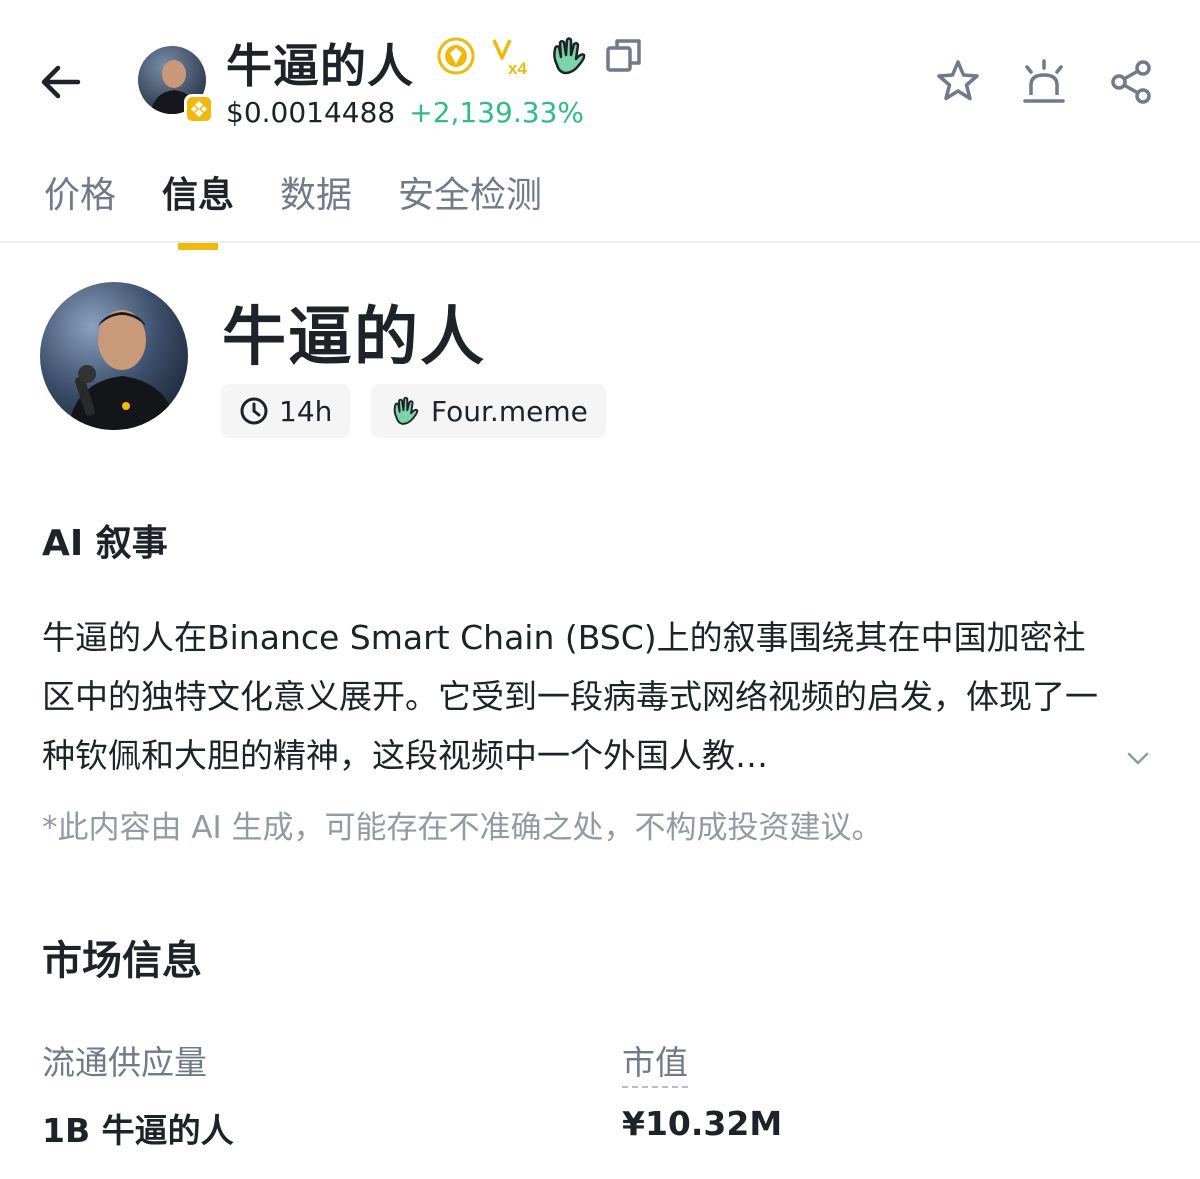 This screenshot has height=1179, width=1200. What do you see at coordinates (316, 192) in the screenshot?
I see `tab-data: 数据` at bounding box center [316, 192].